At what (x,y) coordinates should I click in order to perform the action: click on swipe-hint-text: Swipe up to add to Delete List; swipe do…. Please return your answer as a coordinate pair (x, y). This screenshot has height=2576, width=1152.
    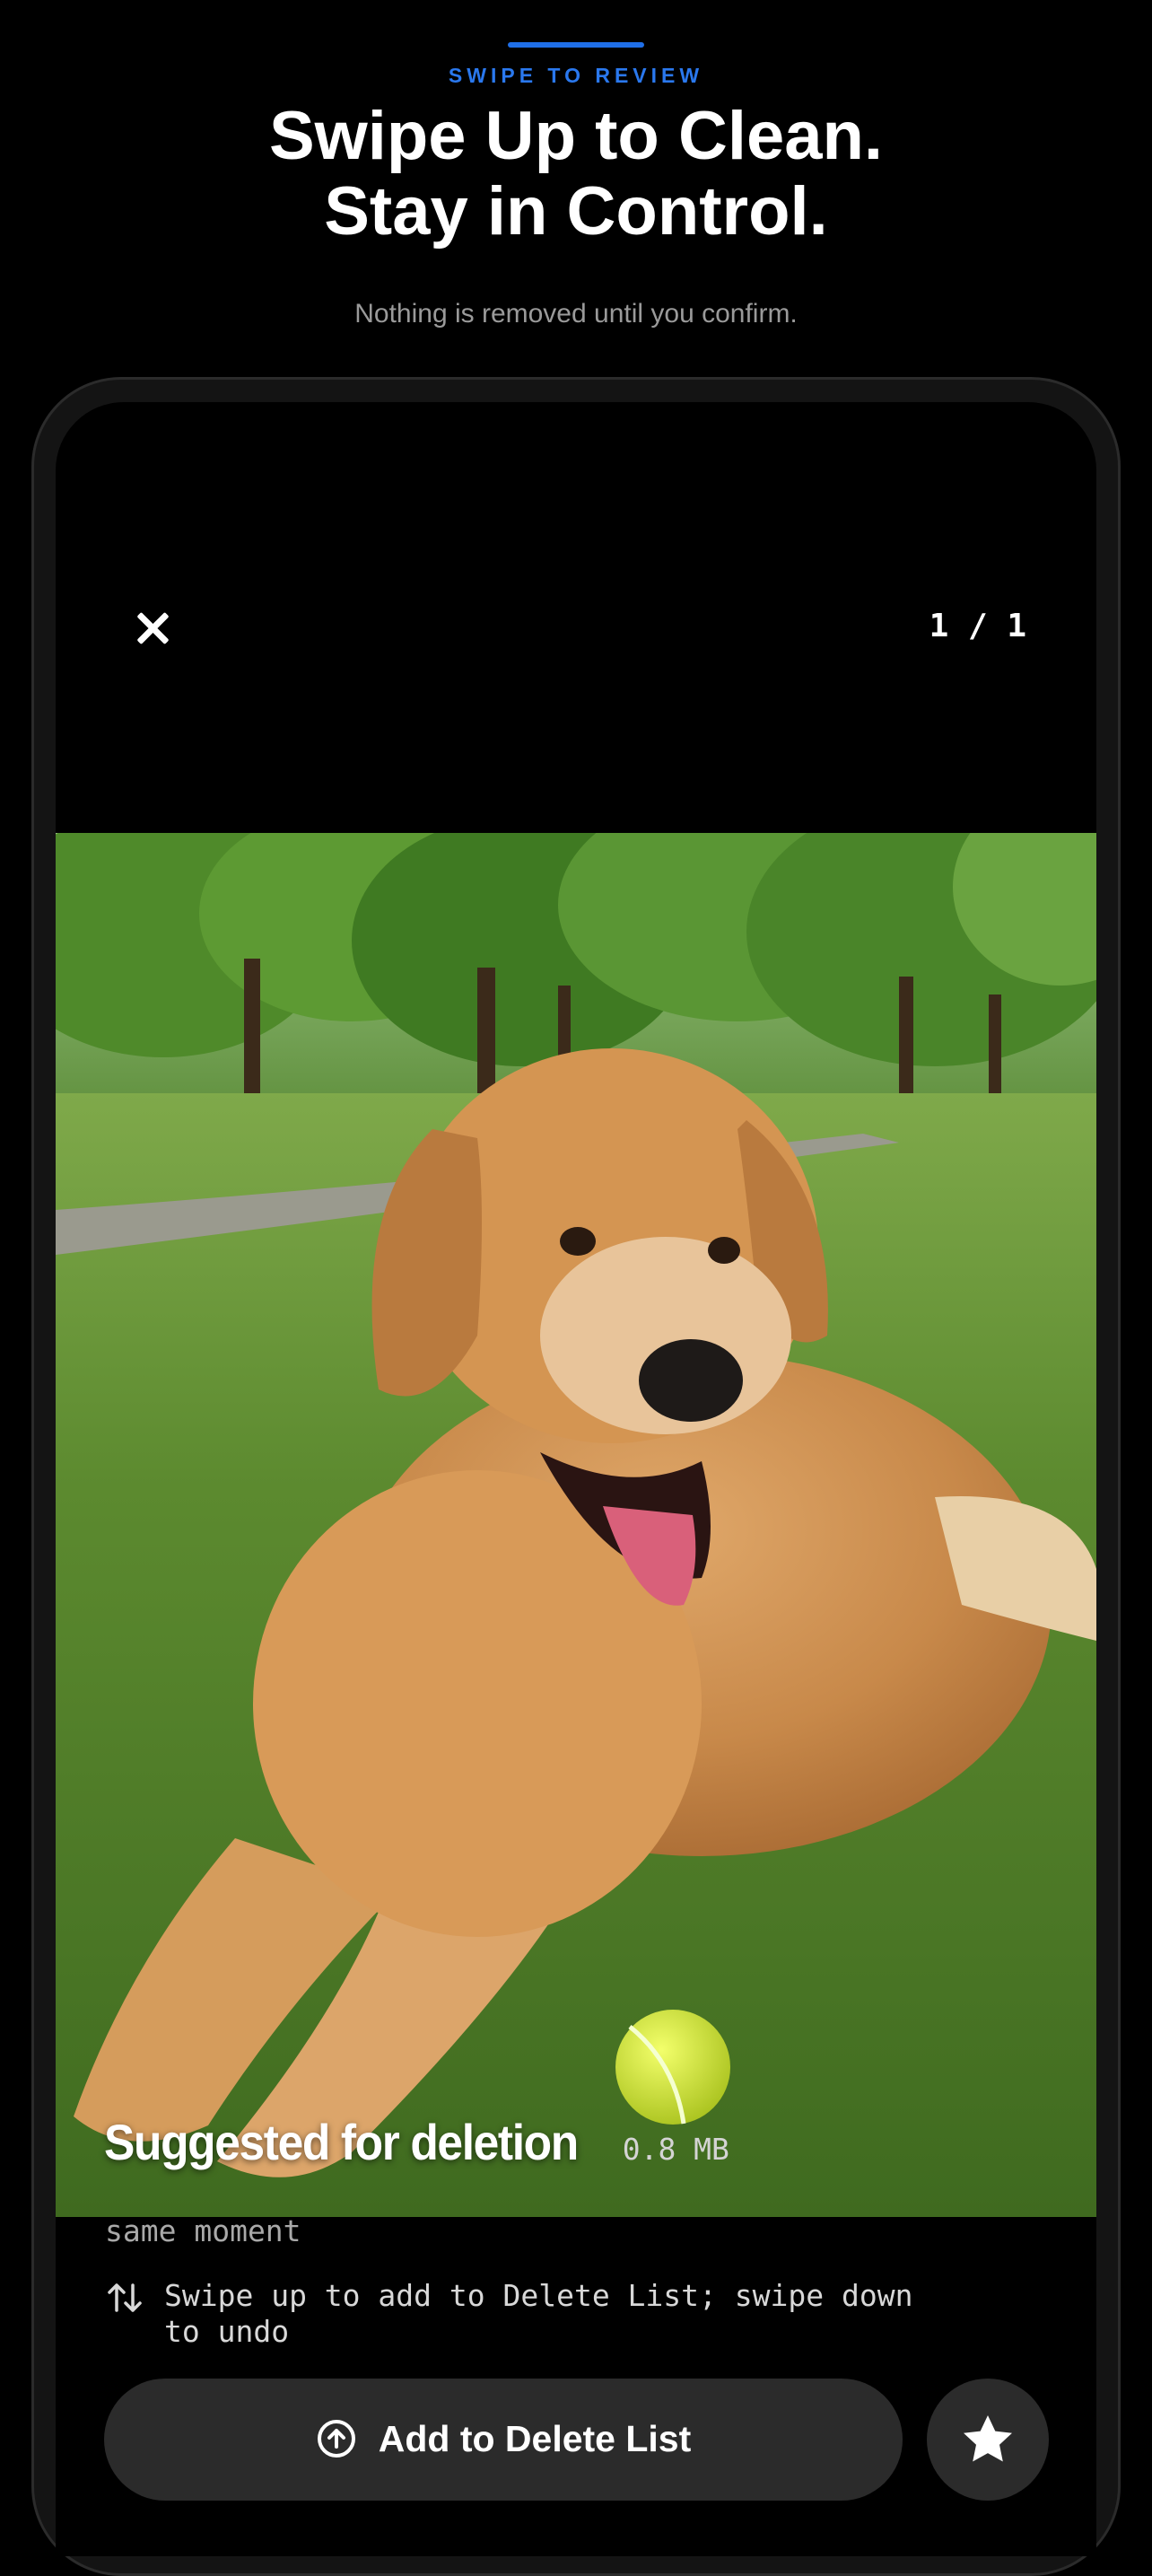
    Looking at the image, I should click on (538, 2313).